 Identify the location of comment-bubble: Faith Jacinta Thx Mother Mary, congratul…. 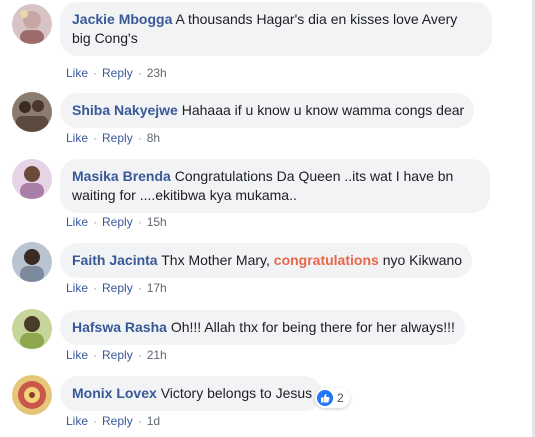
(266, 260).